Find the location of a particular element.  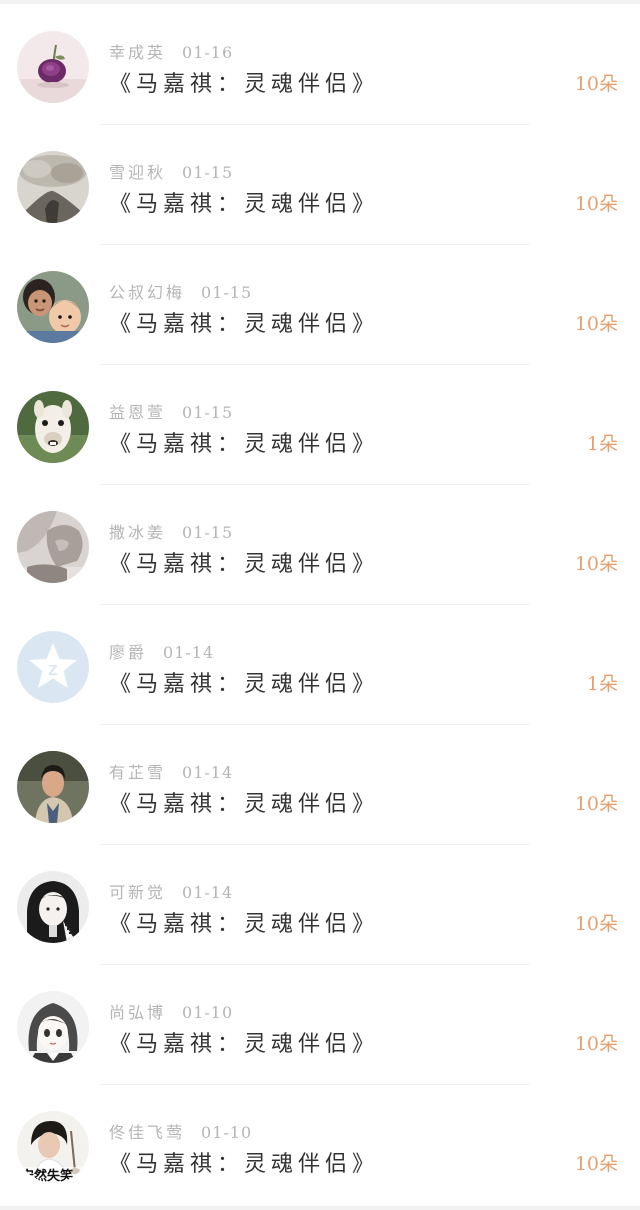

list-item: 安然失笑 佟佳飞莺 01-10 《马嘉祺：灵魂伴侣》 10朵 is located at coordinates (320, 1145).